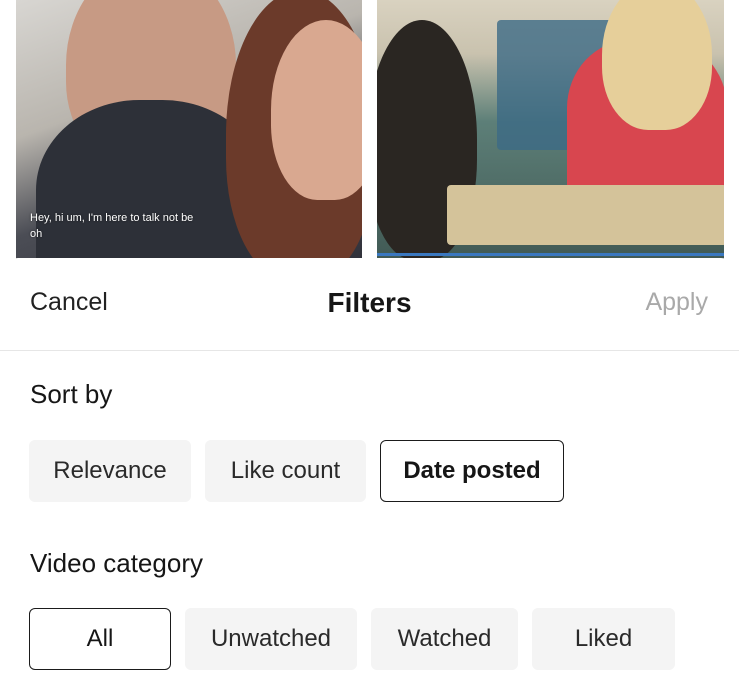  Describe the element at coordinates (112, 226) in the screenshot. I see `video-caption: Hey, hi um, I'm here to talk not be oh` at that location.